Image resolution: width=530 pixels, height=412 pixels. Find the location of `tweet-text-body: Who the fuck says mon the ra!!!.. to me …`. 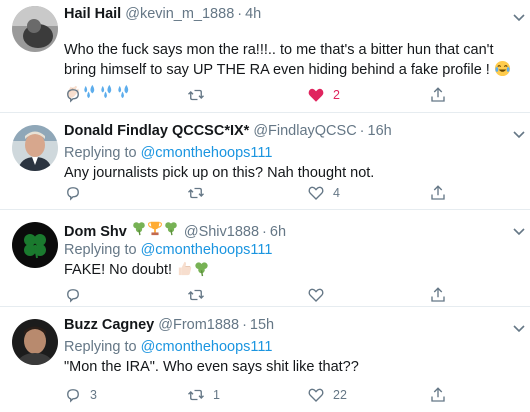

tweet-text-body: Who the fuck says mon the ra!!!.. to me … is located at coordinates (279, 60).